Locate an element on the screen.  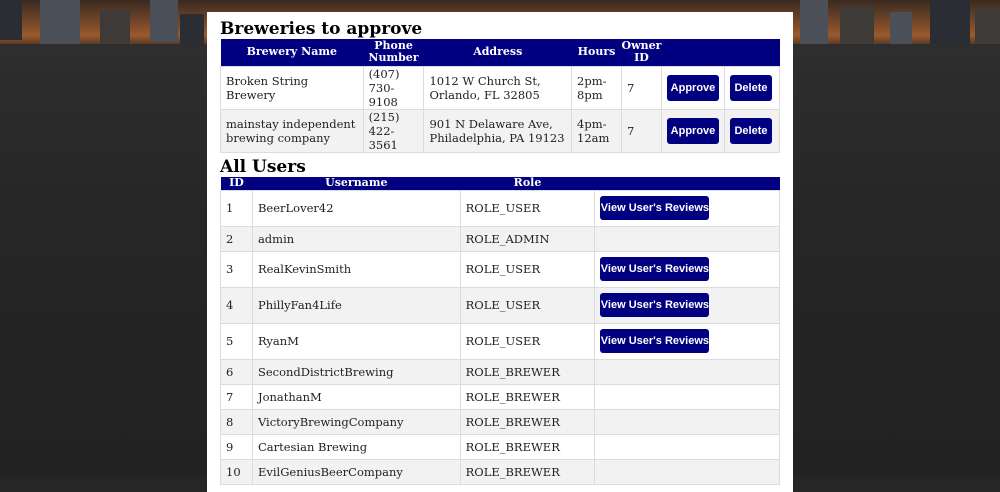
user-username: PhillyFan4Life is located at coordinates (356, 305).